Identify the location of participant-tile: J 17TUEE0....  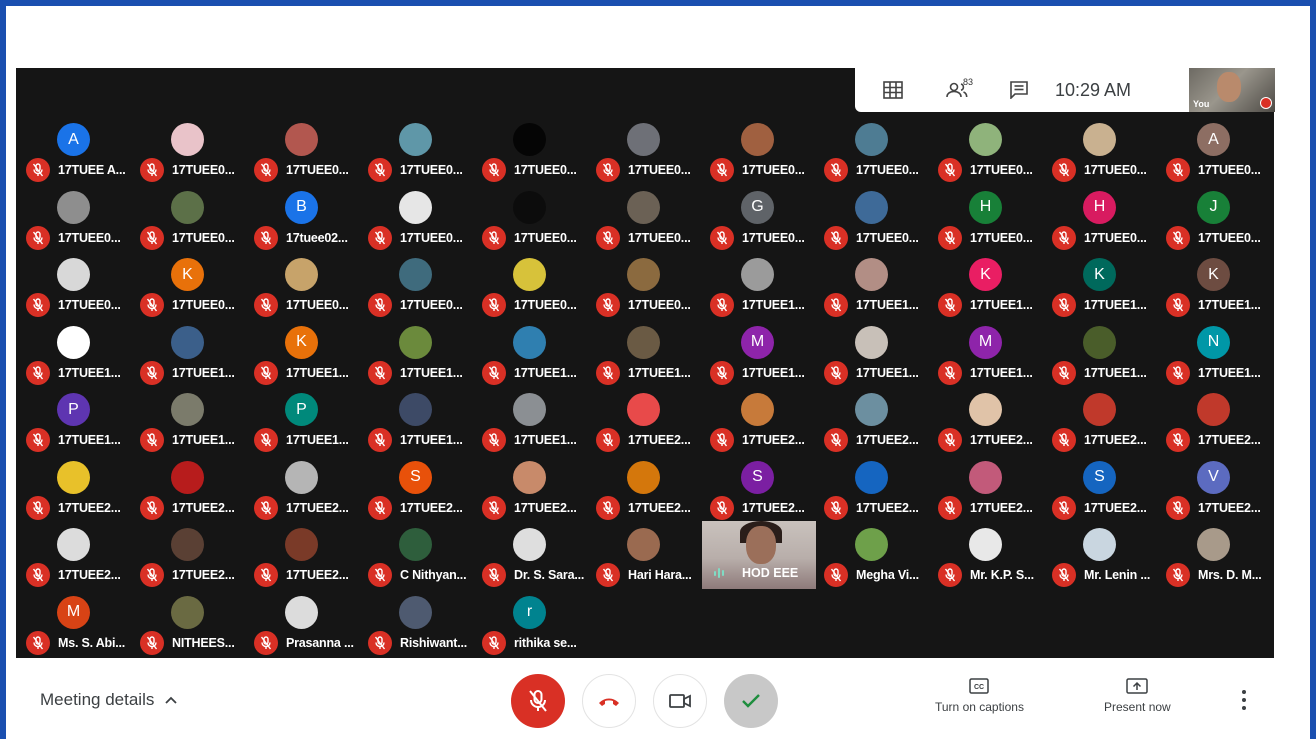
(1213, 219).